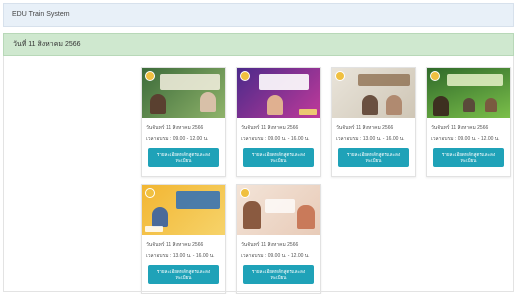  What do you see at coordinates (258, 44) in the screenshot?
I see `date-header: วันที่ 11 สิงหาคม 2566` at bounding box center [258, 44].